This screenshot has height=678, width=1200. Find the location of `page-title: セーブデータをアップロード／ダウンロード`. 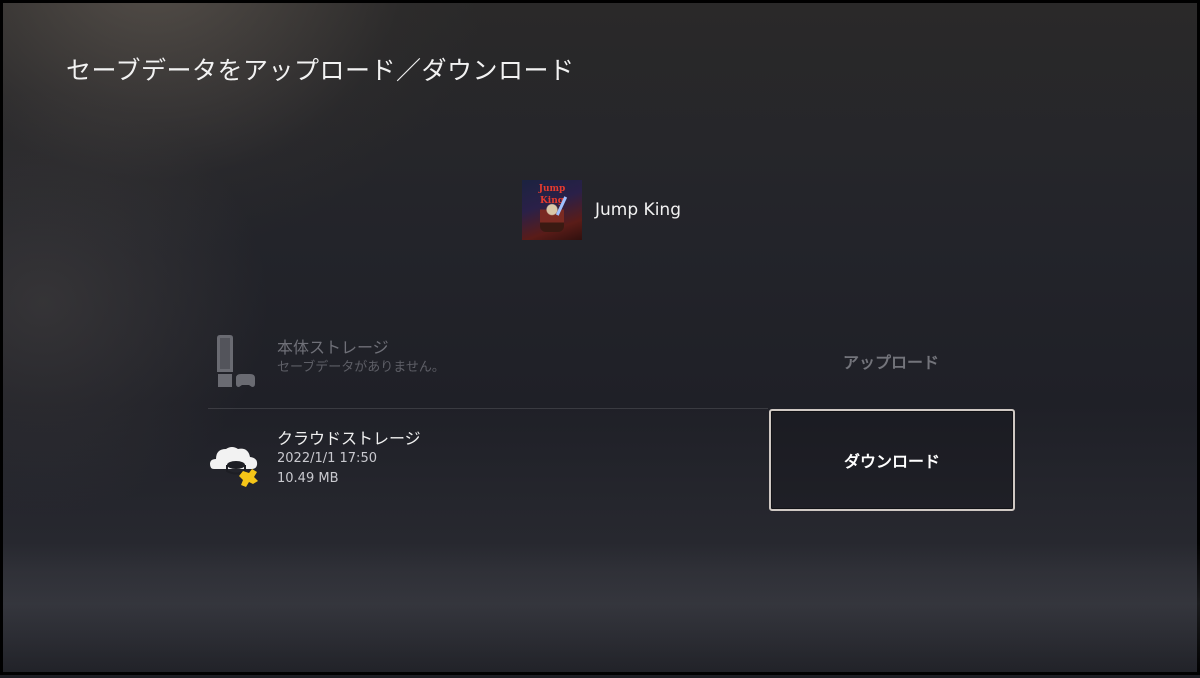

page-title: セーブデータをアップロード／ダウンロード is located at coordinates (320, 70).